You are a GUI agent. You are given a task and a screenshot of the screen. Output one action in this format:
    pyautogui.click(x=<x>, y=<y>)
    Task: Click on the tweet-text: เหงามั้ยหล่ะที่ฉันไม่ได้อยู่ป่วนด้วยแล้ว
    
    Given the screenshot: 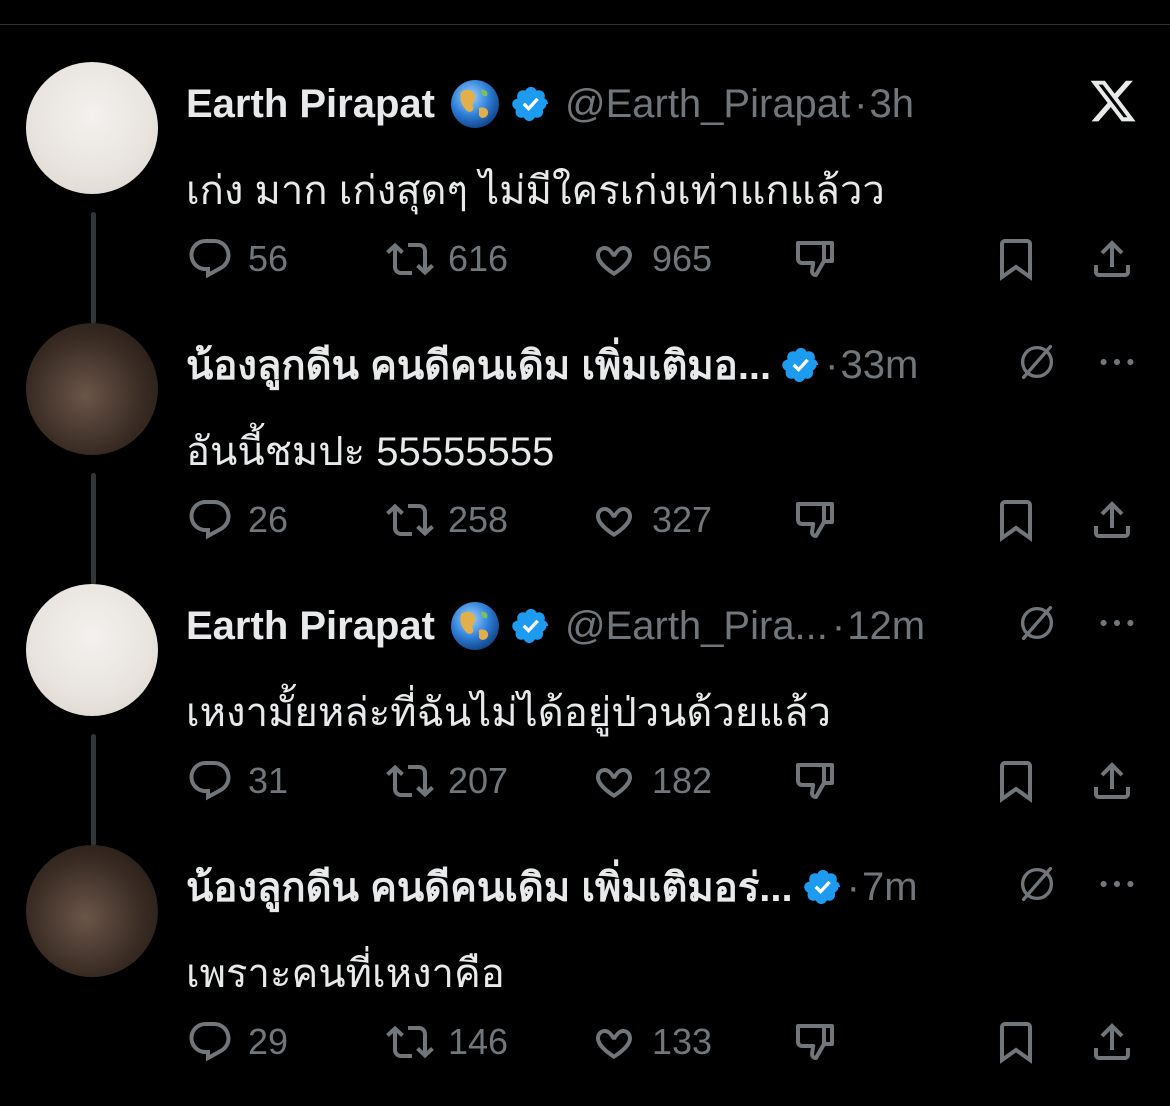 What is the action you would take?
    pyautogui.click(x=509, y=713)
    